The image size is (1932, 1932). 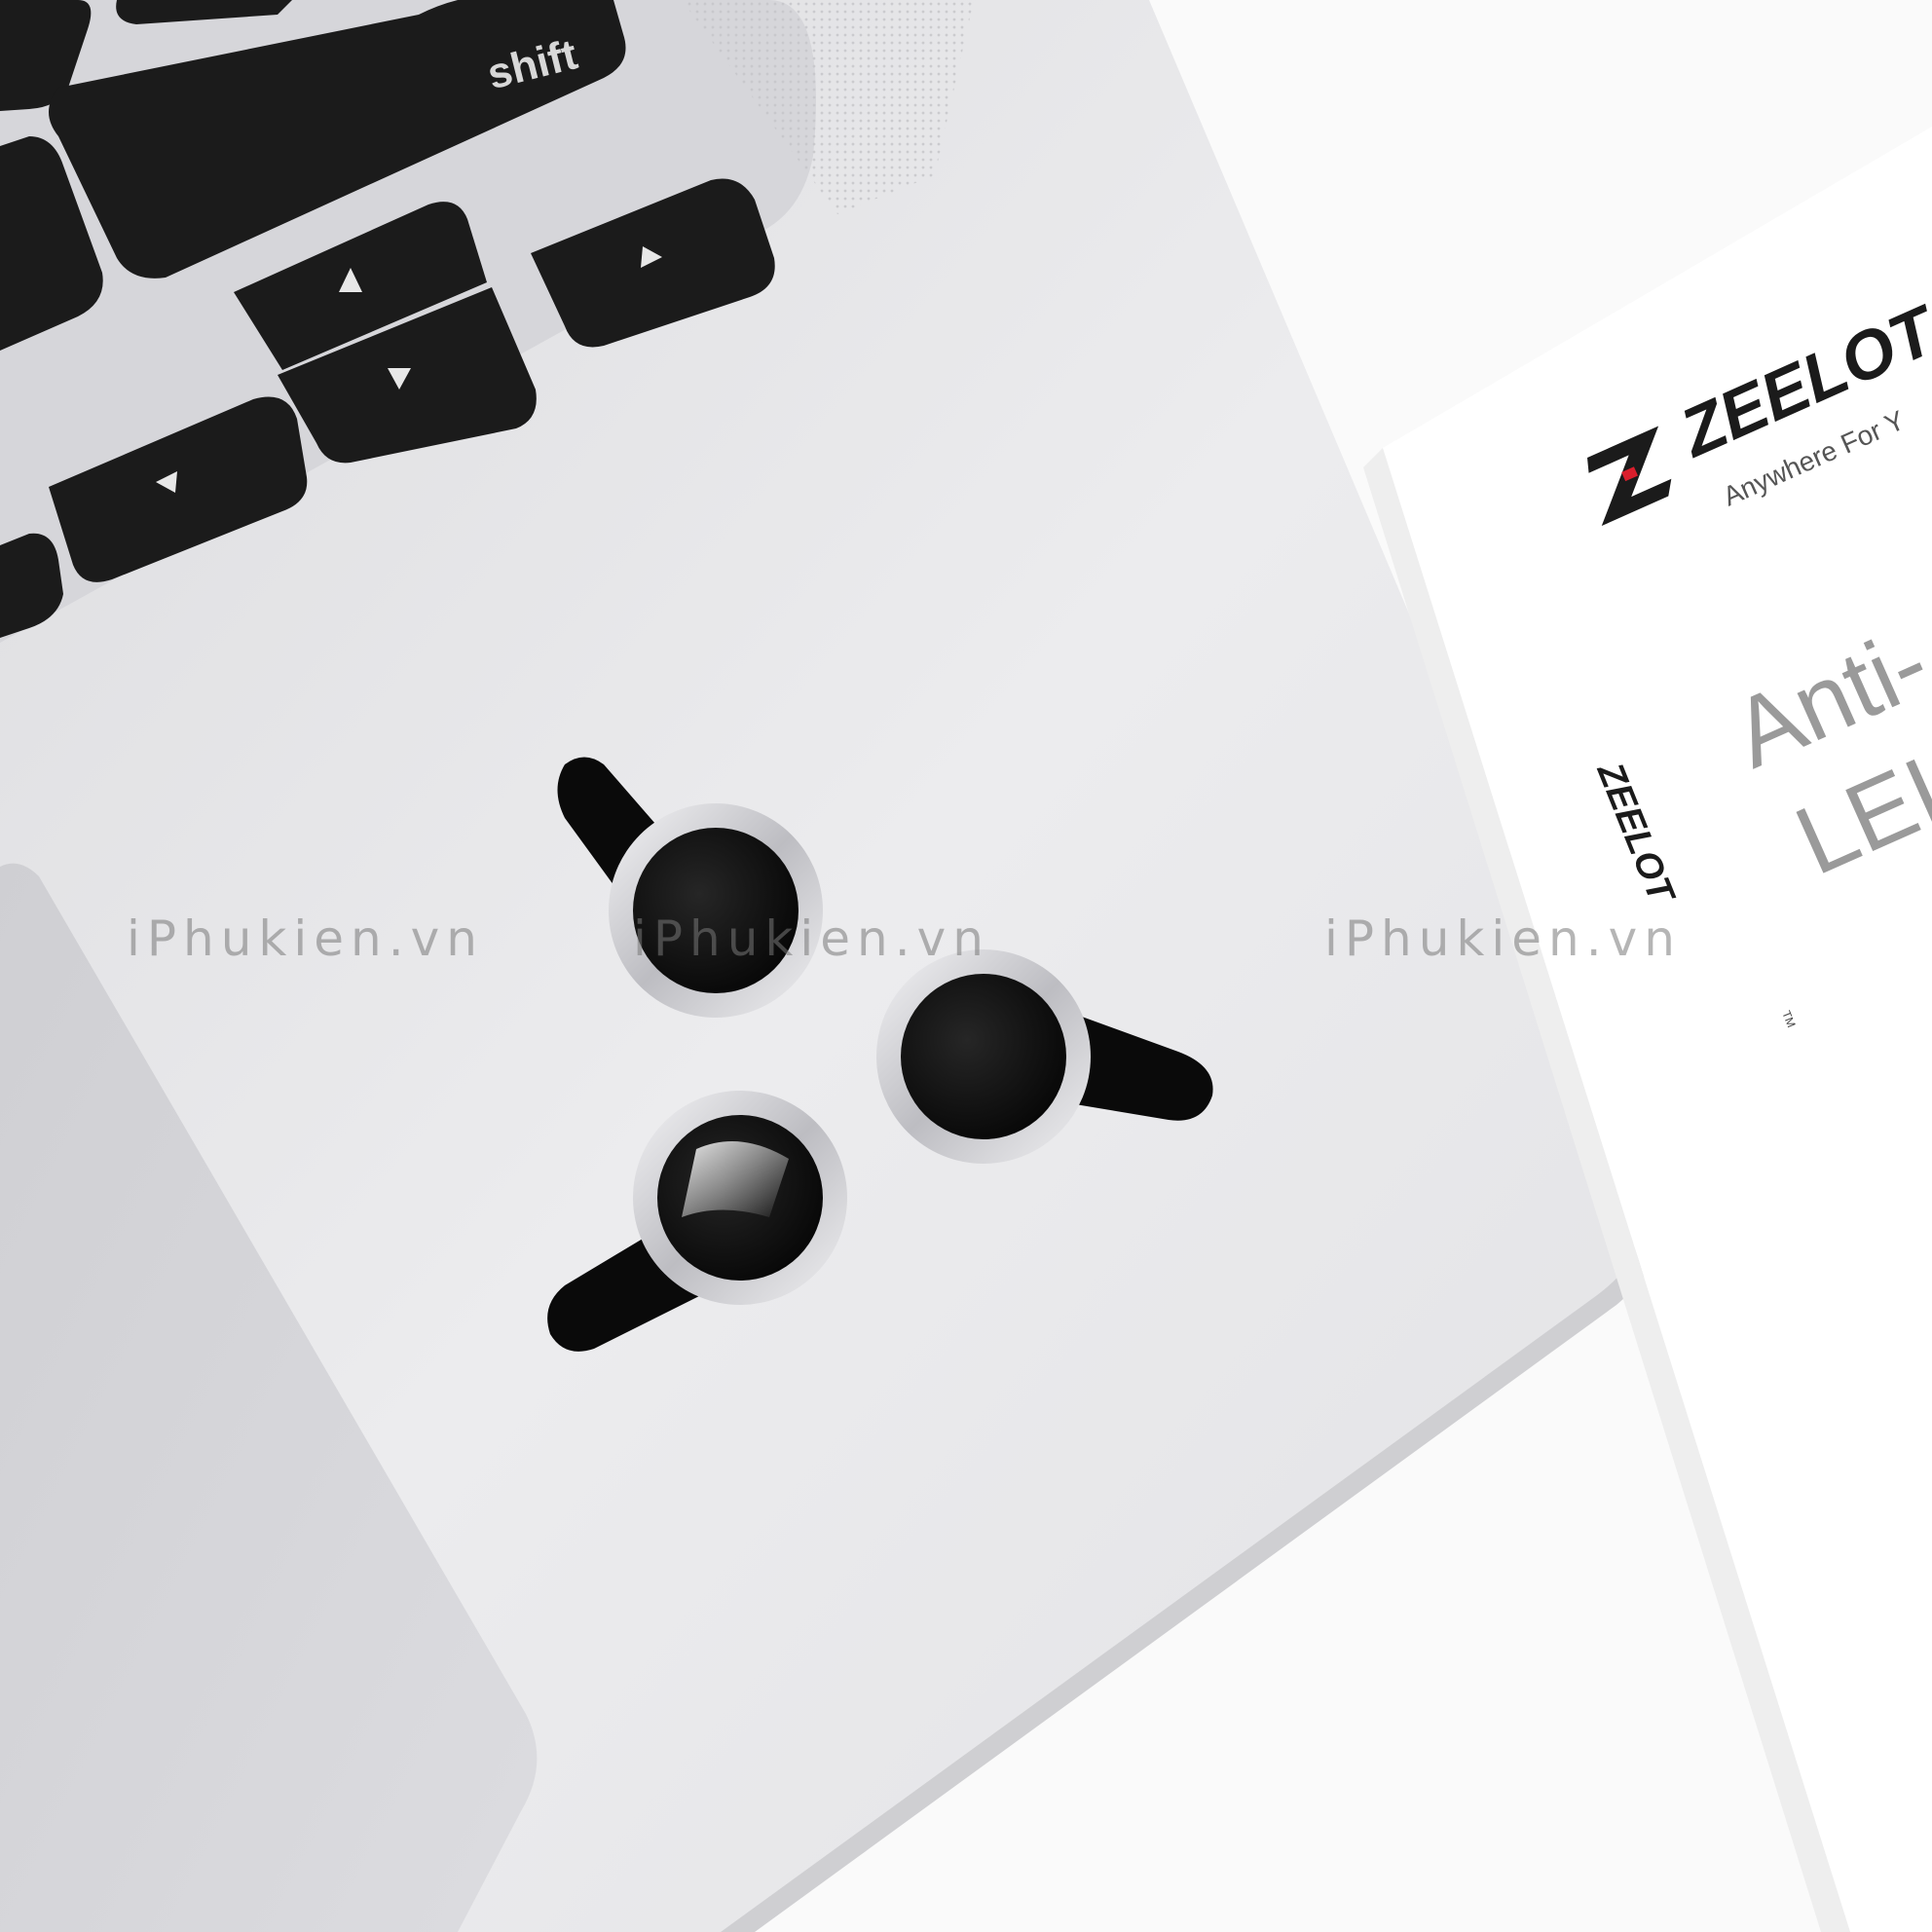 What do you see at coordinates (735, 1179) in the screenshot?
I see `lens-reflection` at bounding box center [735, 1179].